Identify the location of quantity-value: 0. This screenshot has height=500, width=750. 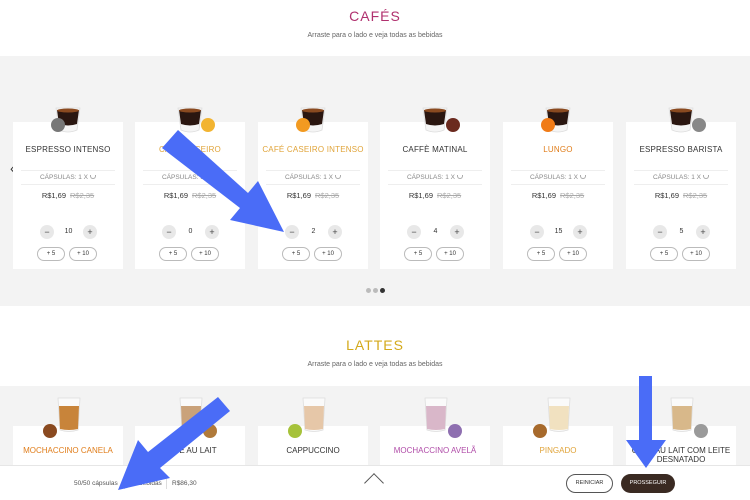
(190, 232).